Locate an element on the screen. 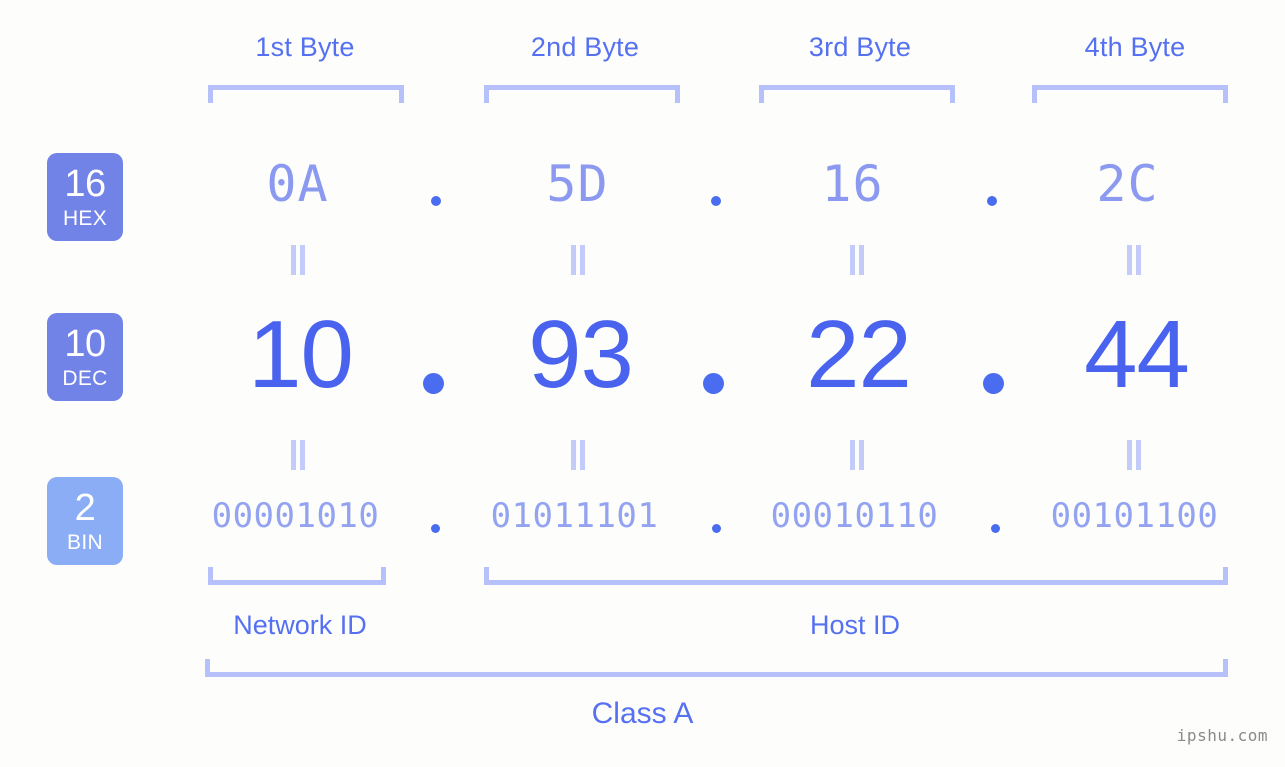  network-id-label: Network ID is located at coordinates (300, 625).